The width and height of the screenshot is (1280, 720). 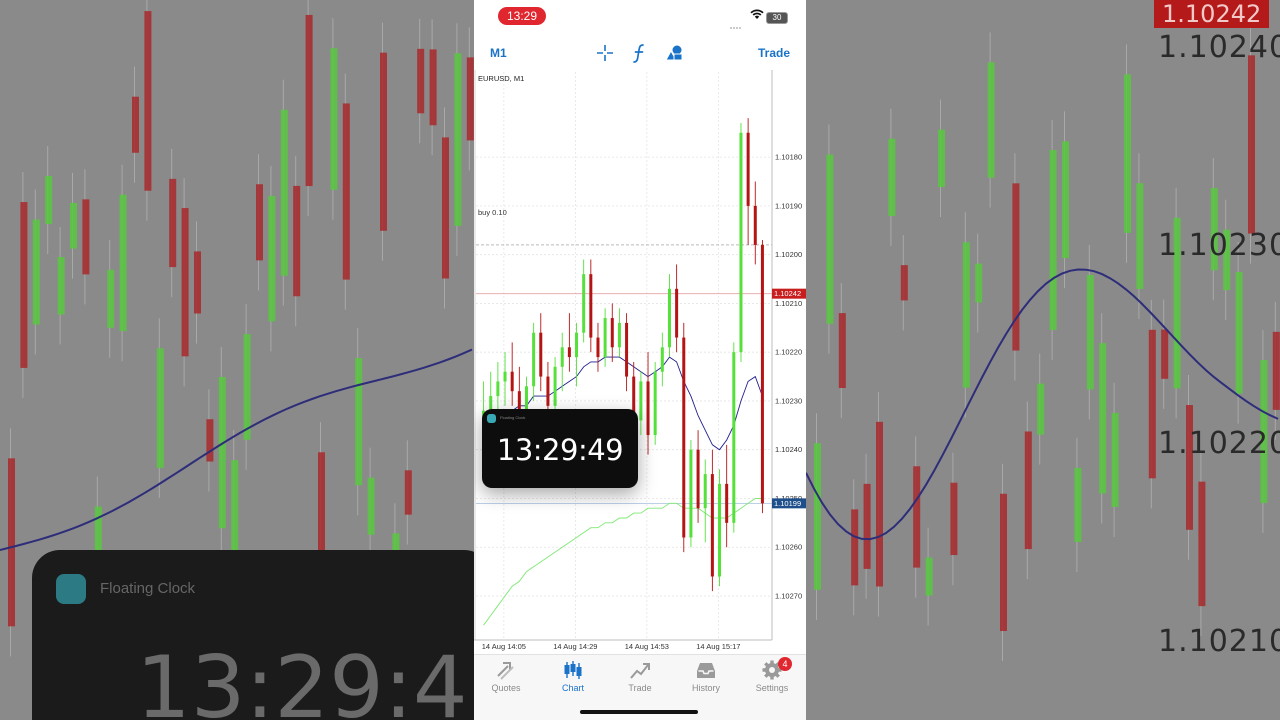 I want to click on time-tick-label: 14 Aug 14:29, so click(x=575, y=646).